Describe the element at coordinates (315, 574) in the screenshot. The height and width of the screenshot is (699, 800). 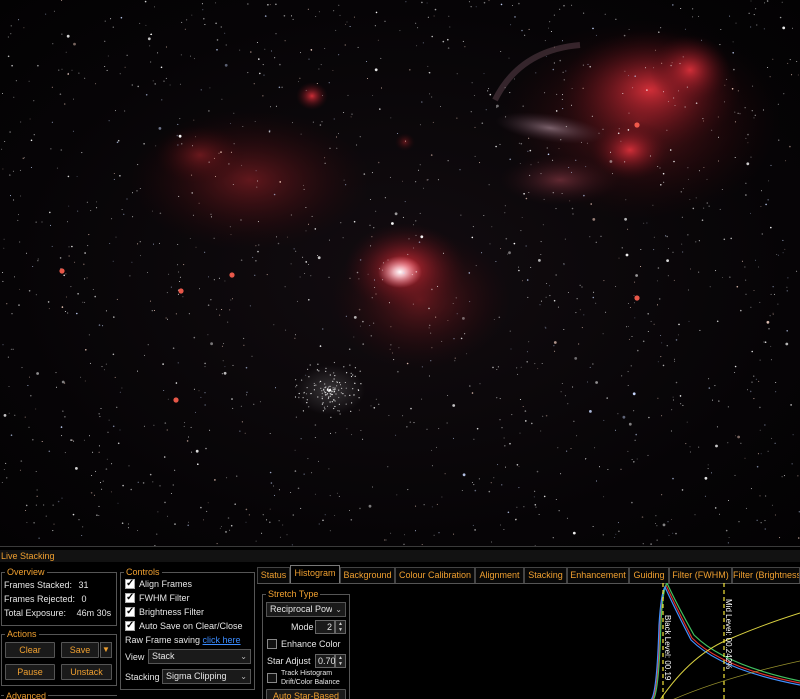
I see `tab-histogram: Histogram` at that location.